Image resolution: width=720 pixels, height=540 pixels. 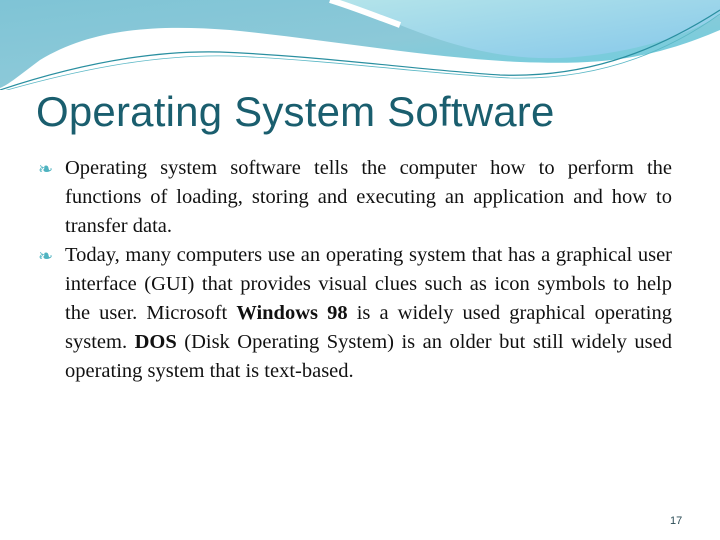 What do you see at coordinates (676, 521) in the screenshot?
I see `page-number: 17` at bounding box center [676, 521].